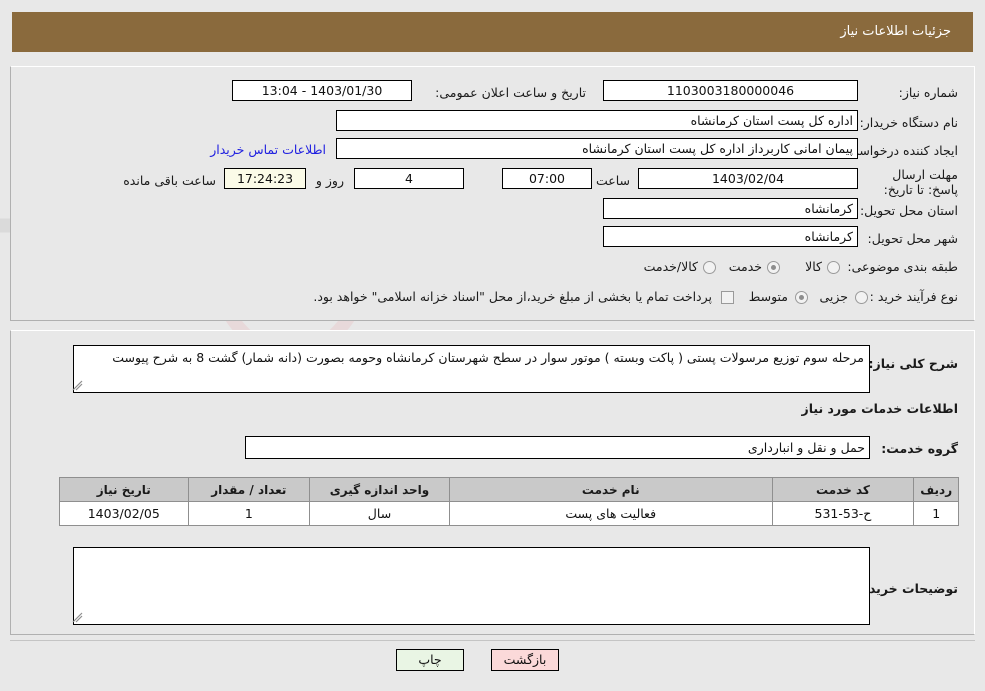  Describe the element at coordinates (773, 267) in the screenshot. I see `radio-classification-khedmat` at that location.